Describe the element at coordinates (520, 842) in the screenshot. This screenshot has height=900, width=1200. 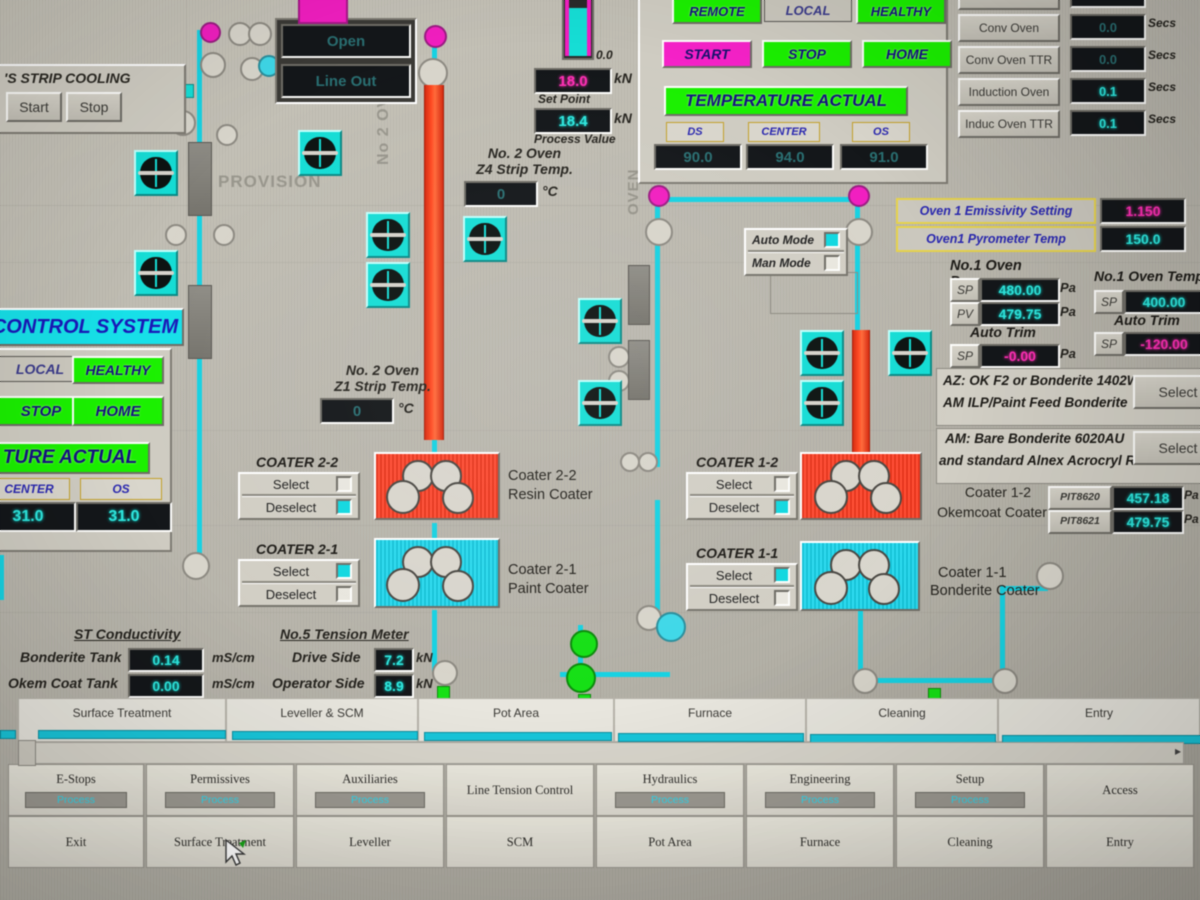
I see `button-scm: SCM` at that location.